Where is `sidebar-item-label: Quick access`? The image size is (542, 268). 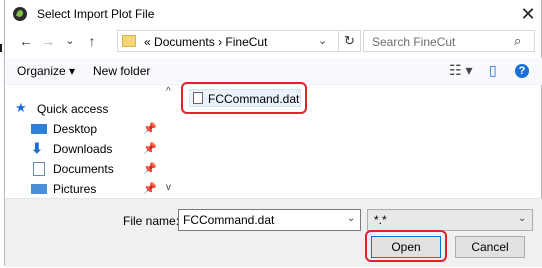
sidebar-item-label: Quick access is located at coordinates (73, 109).